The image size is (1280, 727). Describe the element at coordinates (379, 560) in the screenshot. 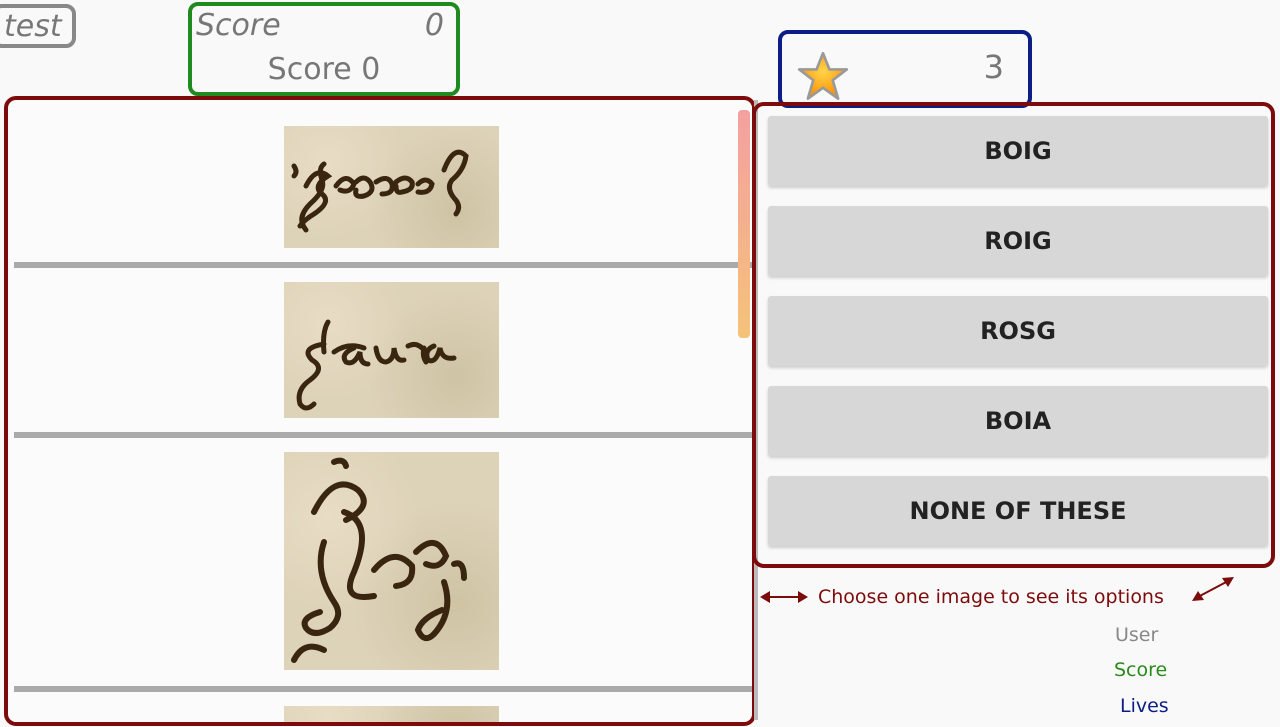

I see `handwriting-roig-icon` at that location.